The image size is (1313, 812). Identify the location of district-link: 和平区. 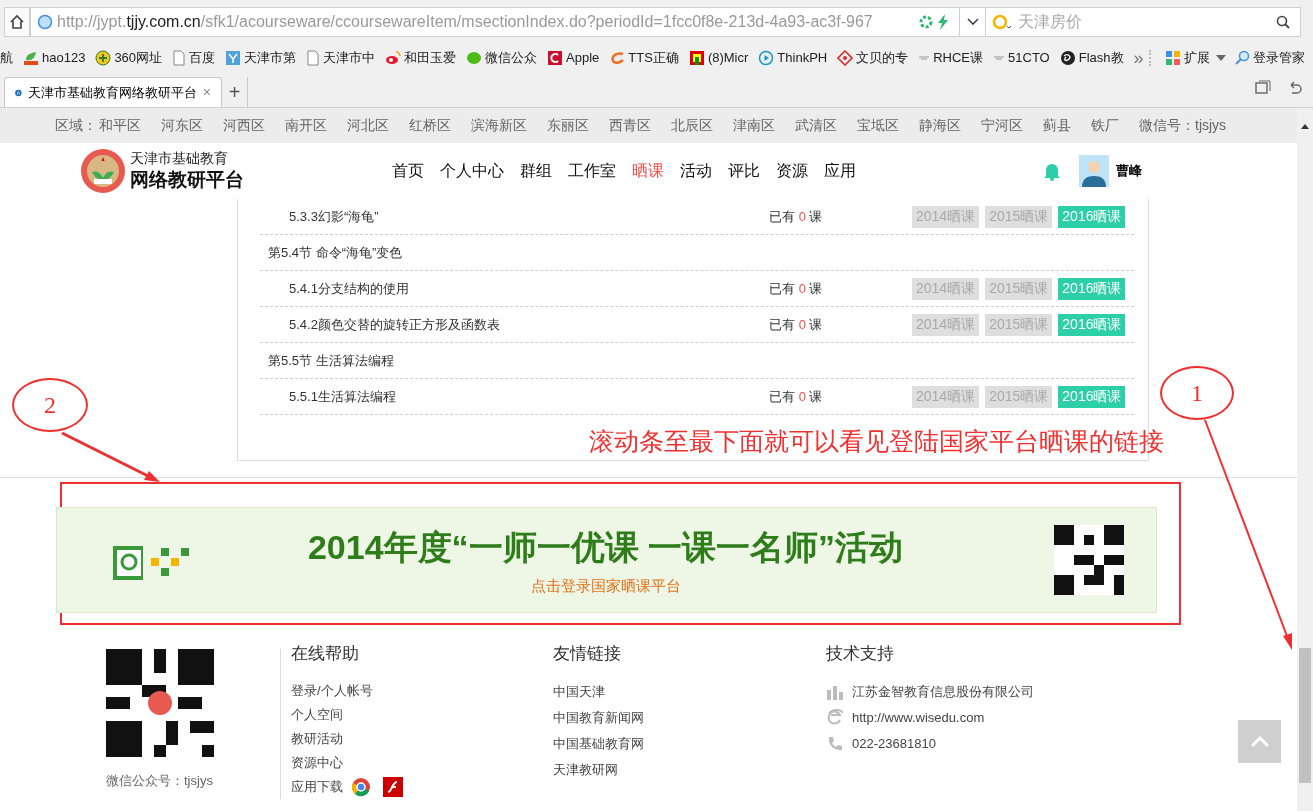
(120, 125).